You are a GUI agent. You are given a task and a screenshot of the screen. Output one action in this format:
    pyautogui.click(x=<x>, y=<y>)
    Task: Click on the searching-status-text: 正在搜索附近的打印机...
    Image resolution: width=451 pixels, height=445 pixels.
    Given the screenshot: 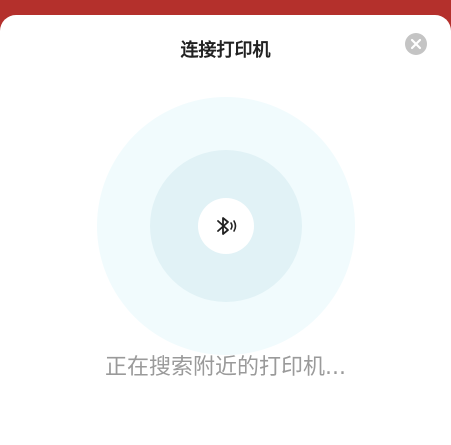 What is the action you would take?
    pyautogui.click(x=225, y=367)
    